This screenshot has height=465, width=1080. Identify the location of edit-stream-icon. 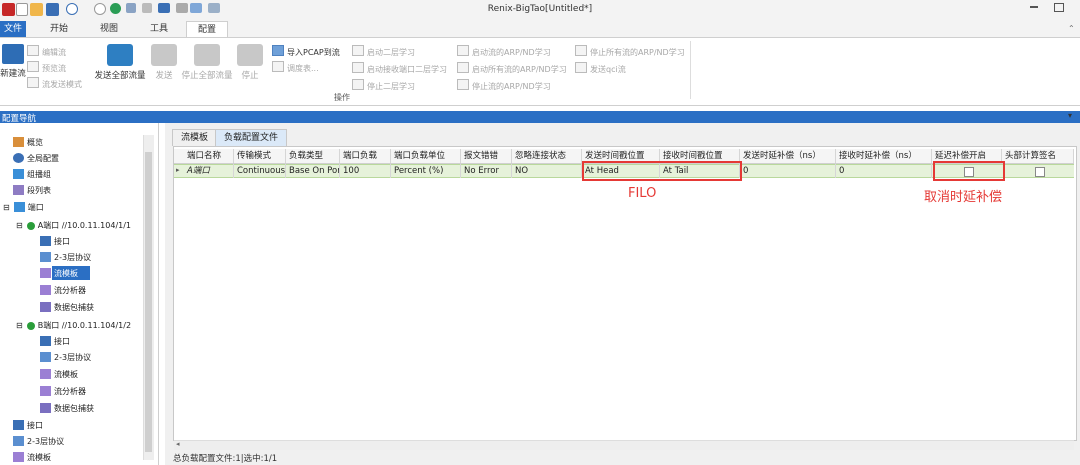
(33, 50).